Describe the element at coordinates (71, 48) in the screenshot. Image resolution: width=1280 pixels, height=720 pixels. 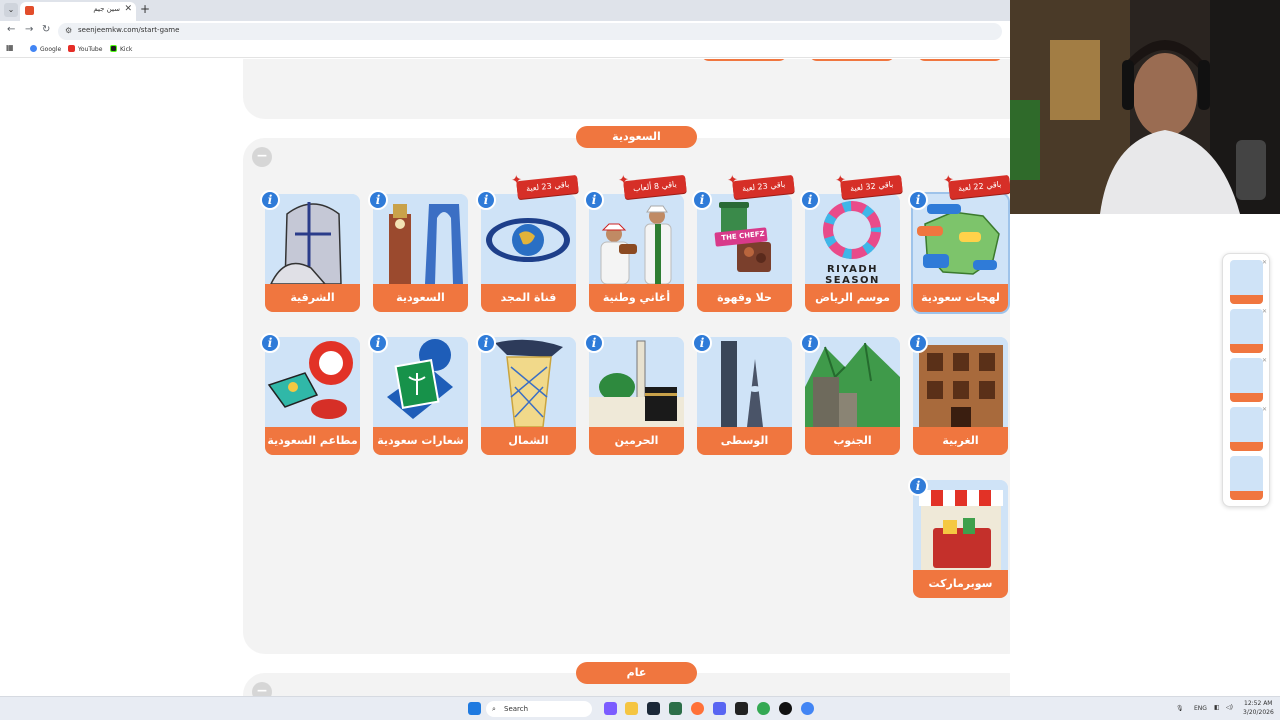
I see `youtube-icon` at that location.